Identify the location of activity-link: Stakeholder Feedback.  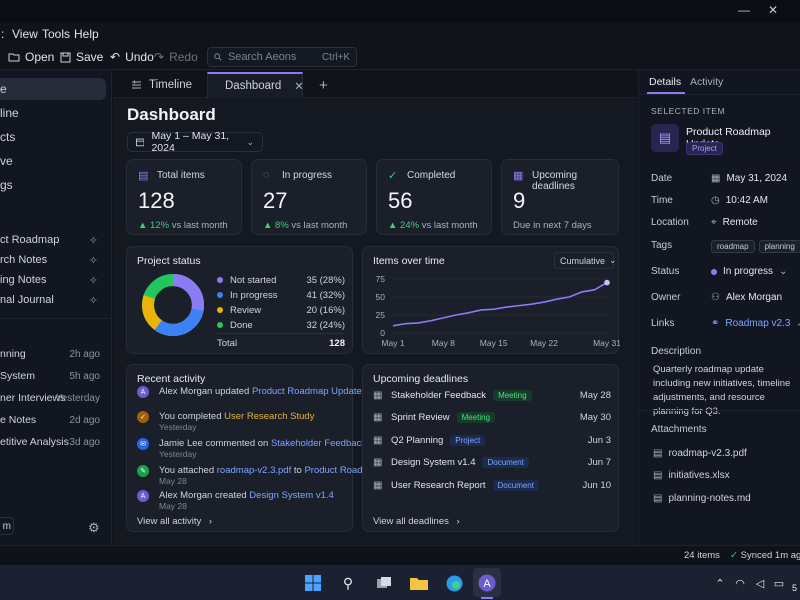
(318, 443).